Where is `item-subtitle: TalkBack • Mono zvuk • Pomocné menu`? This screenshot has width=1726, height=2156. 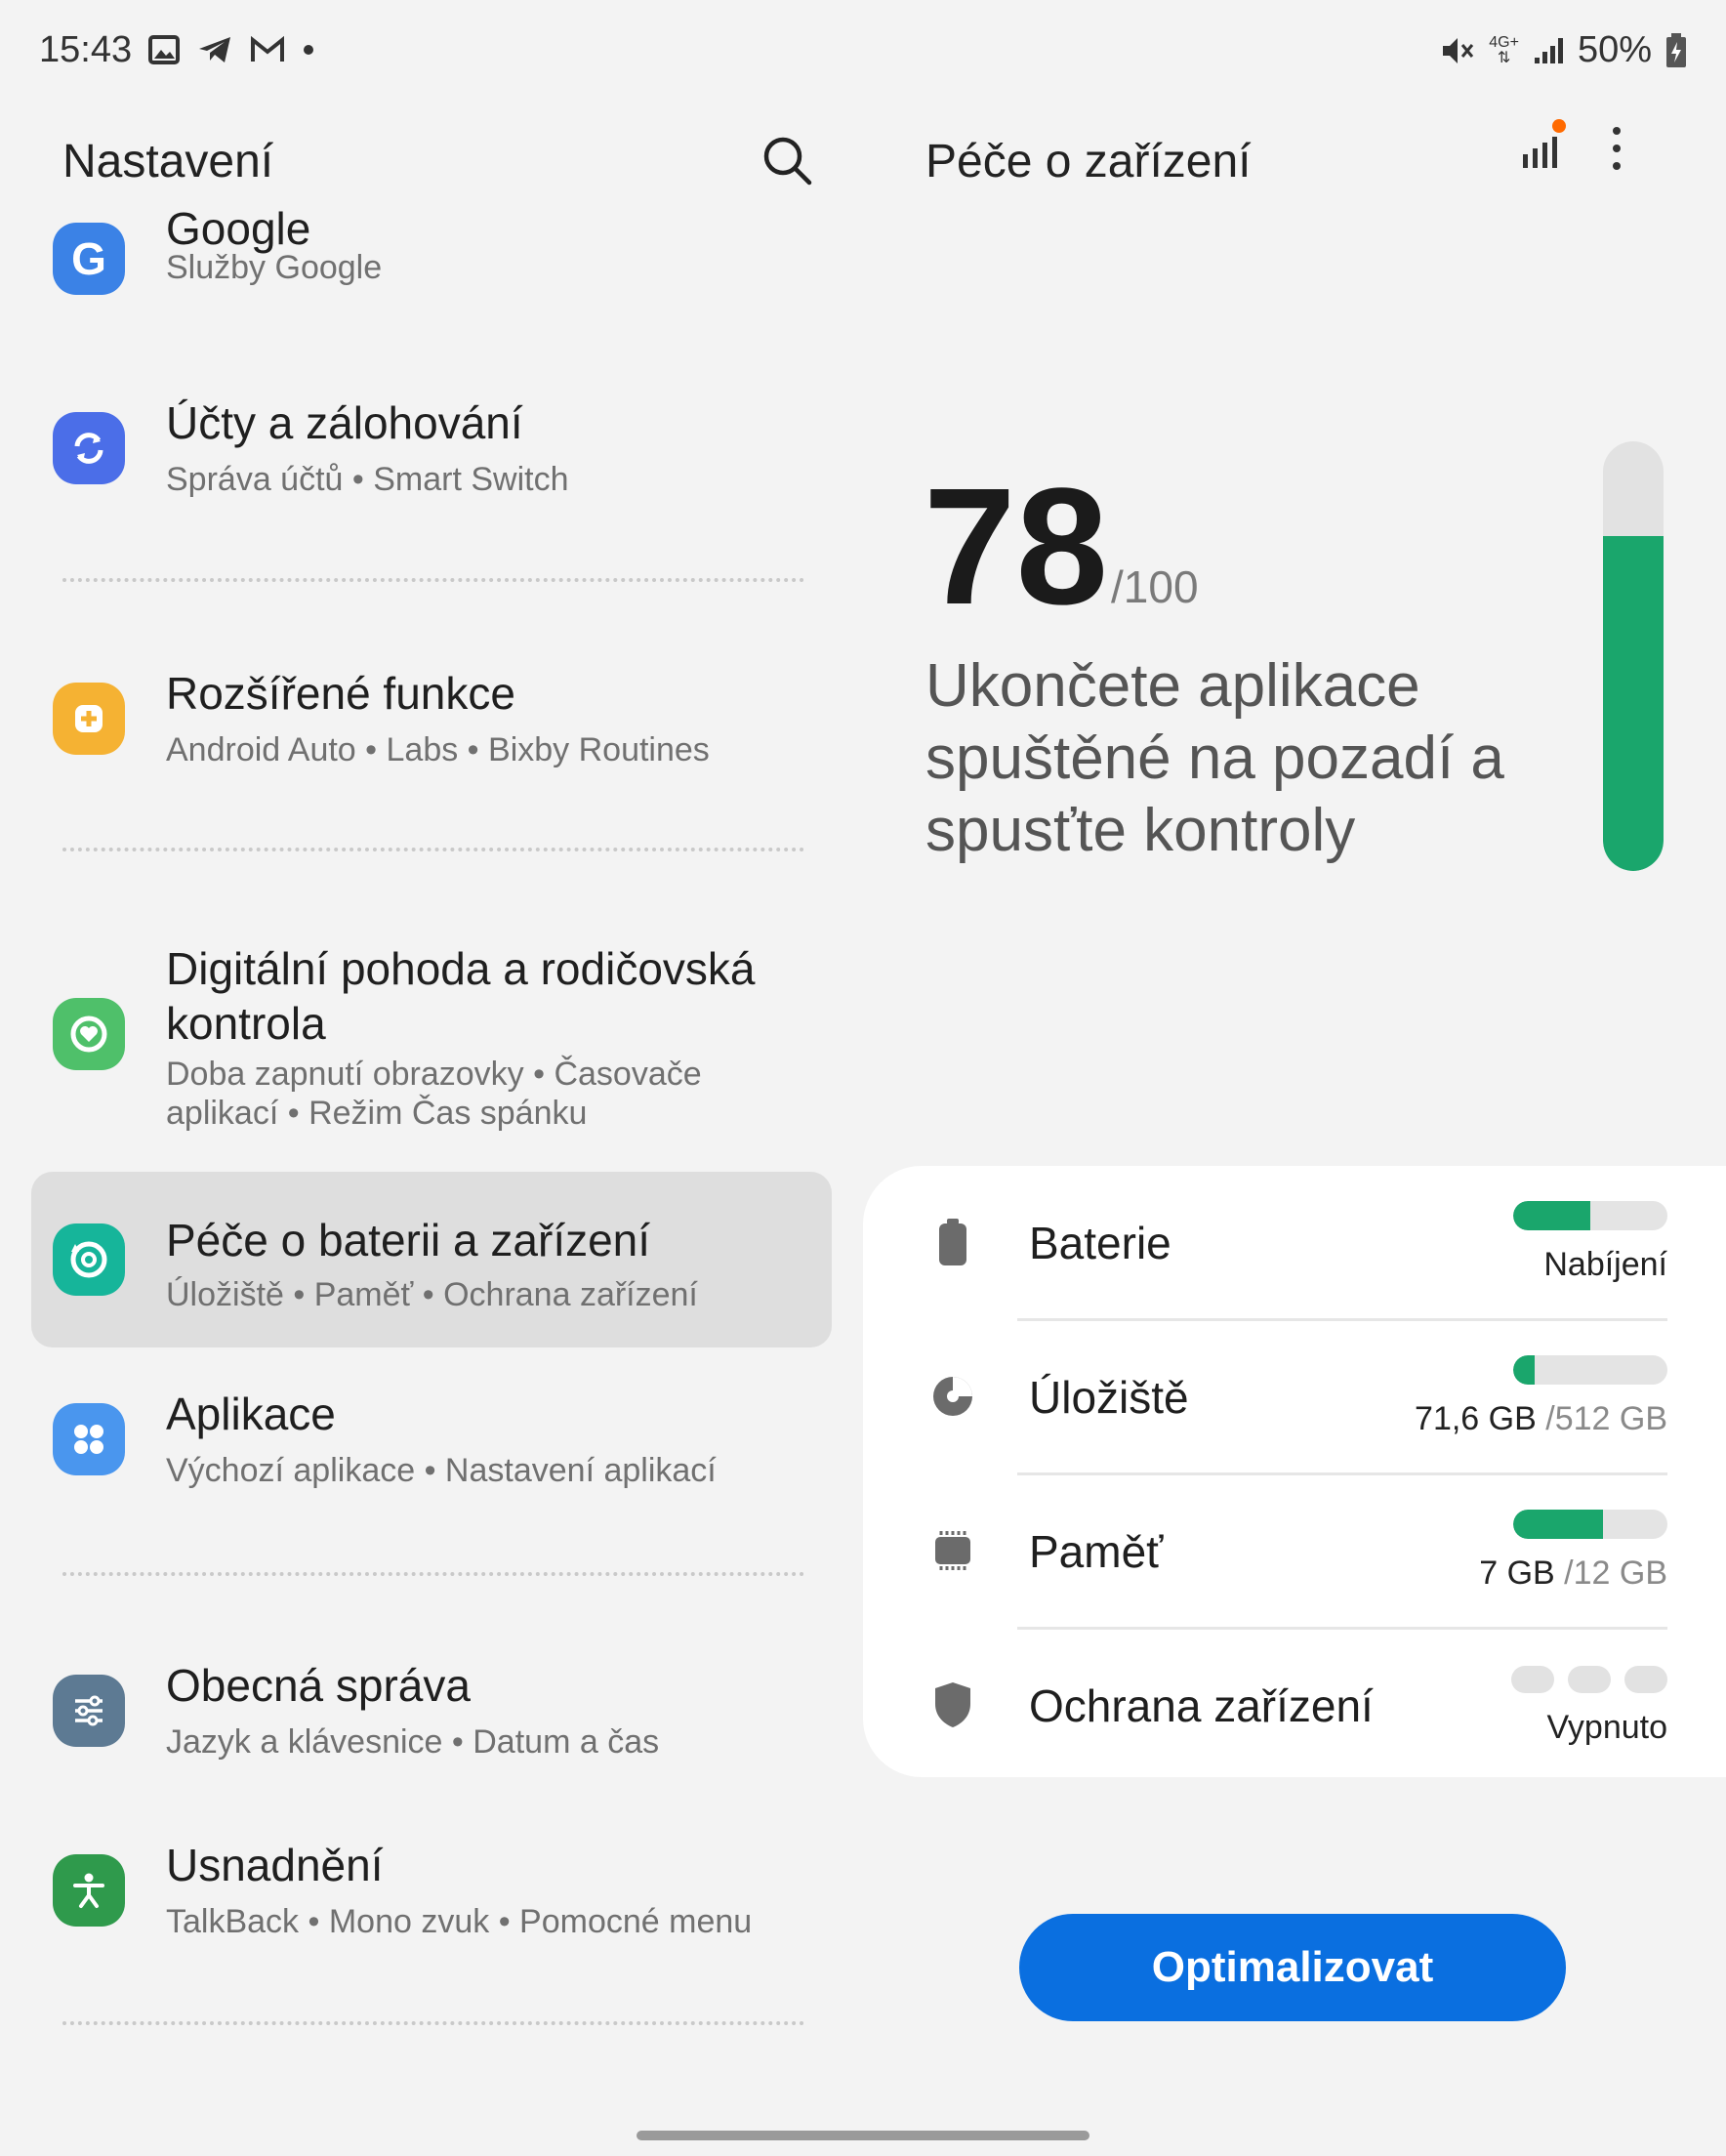 item-subtitle: TalkBack • Mono zvuk • Pomocné menu is located at coordinates (459, 1921).